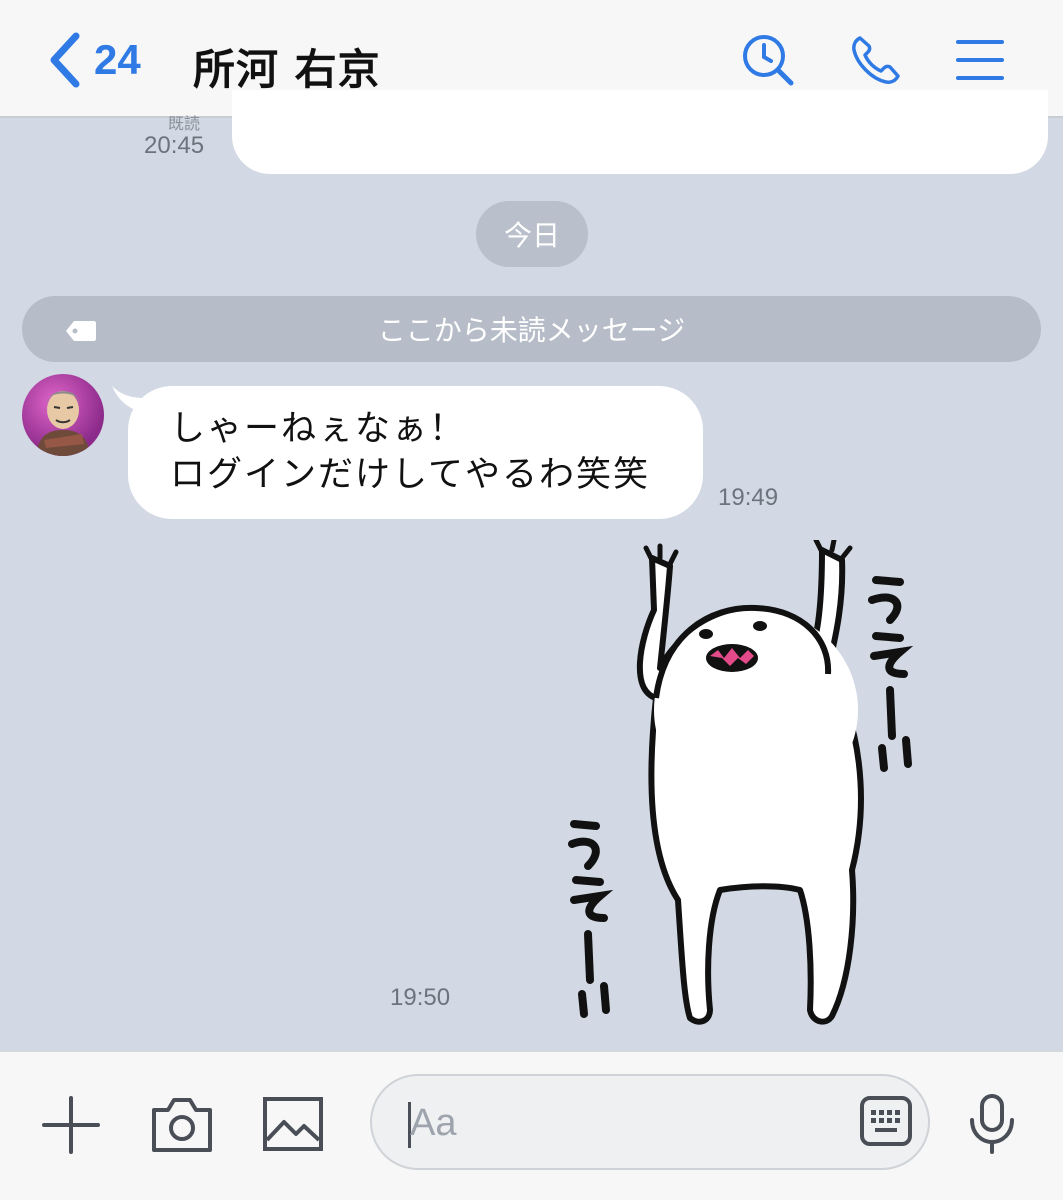 The height and width of the screenshot is (1200, 1063). I want to click on cheering-creature-sticker, so click(750, 783).